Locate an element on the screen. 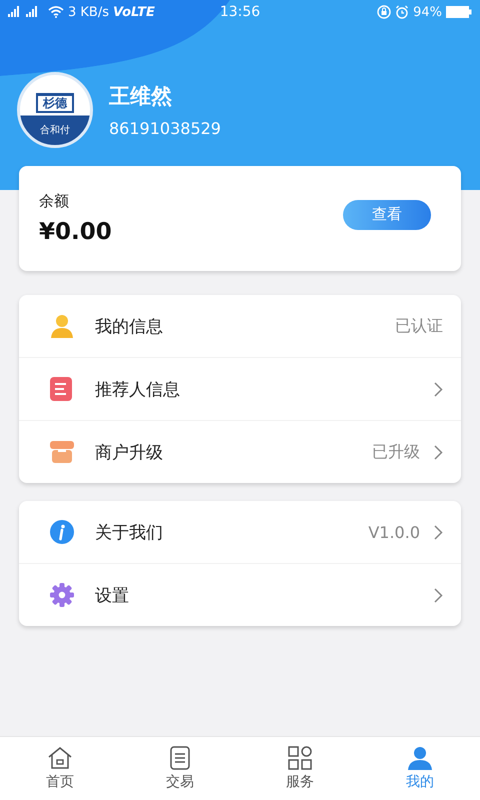 This screenshot has width=480, height=800. menu-value: 已认证 is located at coordinates (419, 326).